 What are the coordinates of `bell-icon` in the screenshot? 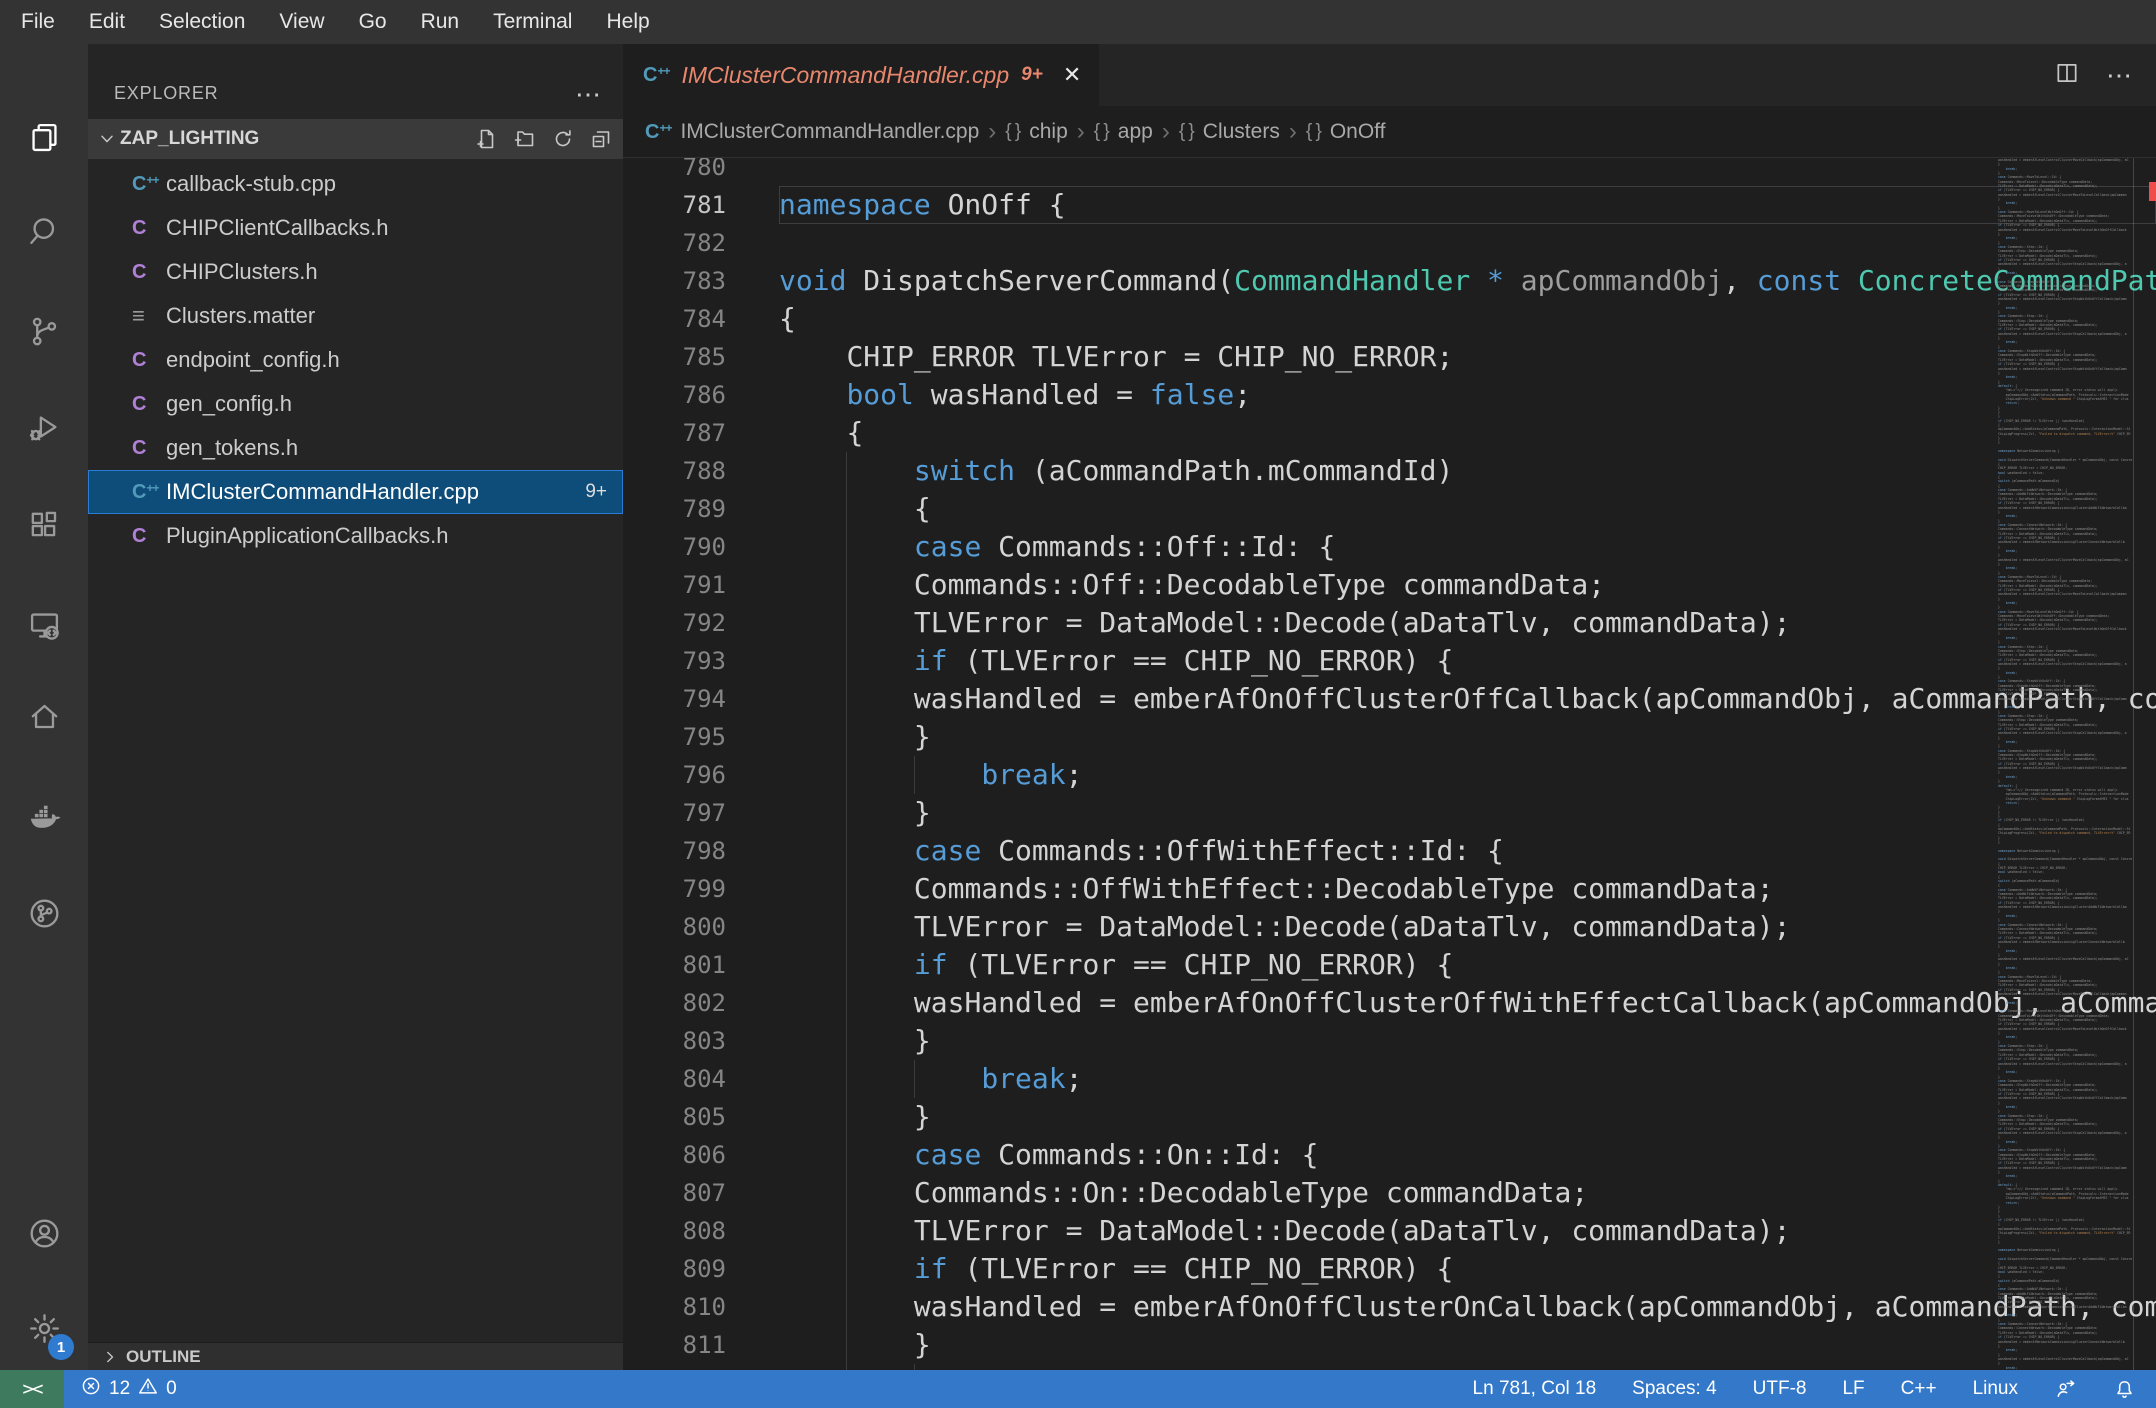 It's located at (2124, 1389).